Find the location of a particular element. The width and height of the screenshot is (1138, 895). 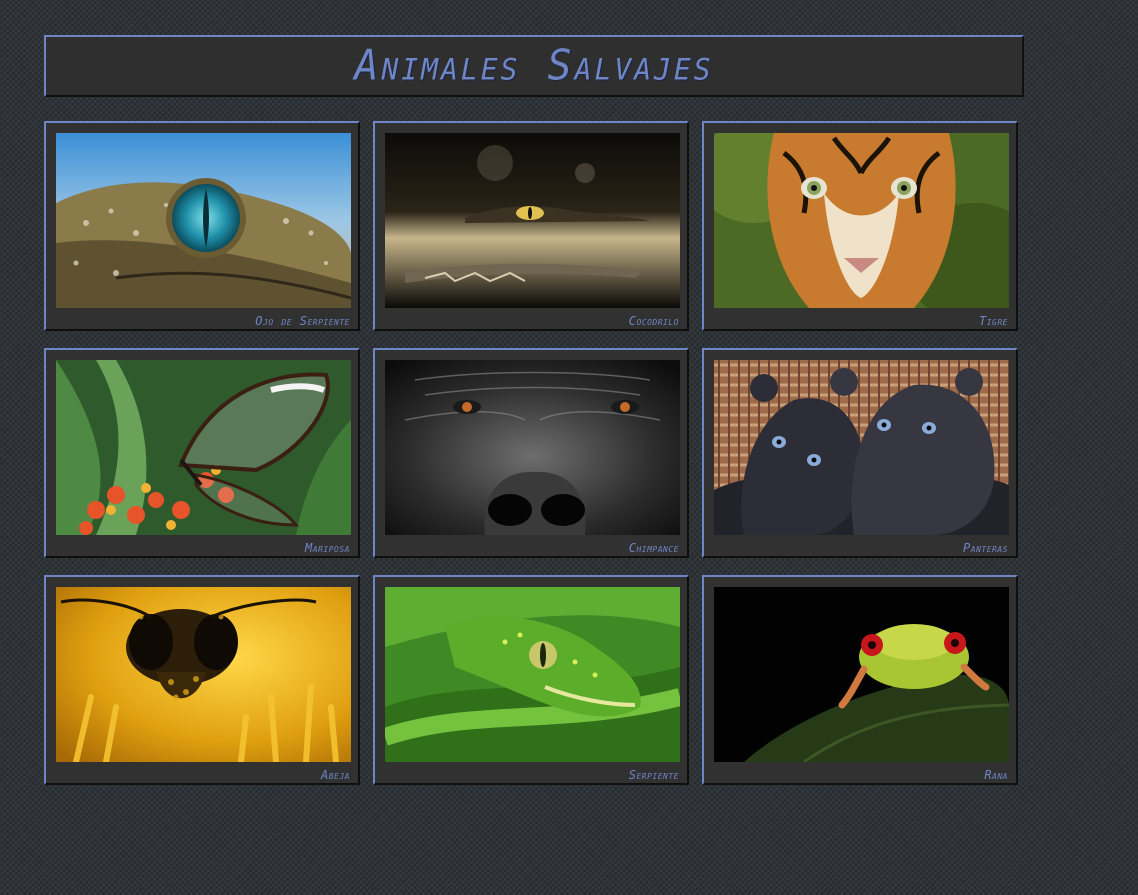

gallery-caption: Mariposa is located at coordinates (327, 548).